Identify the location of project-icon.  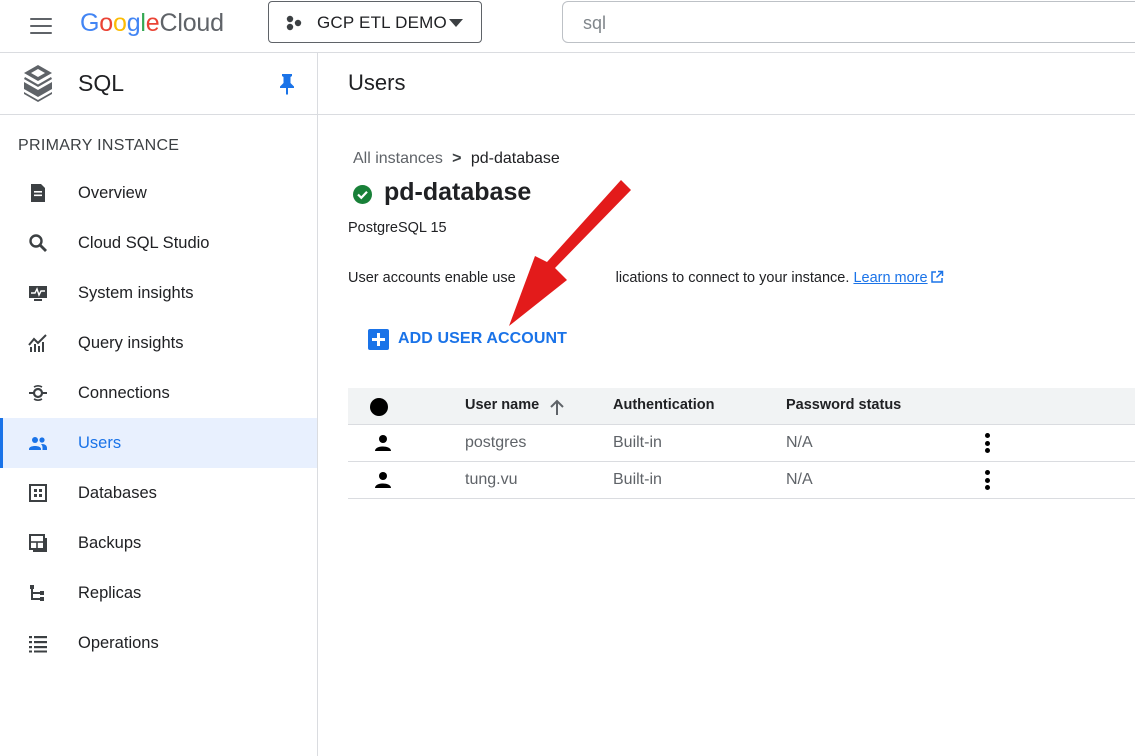
(294, 23).